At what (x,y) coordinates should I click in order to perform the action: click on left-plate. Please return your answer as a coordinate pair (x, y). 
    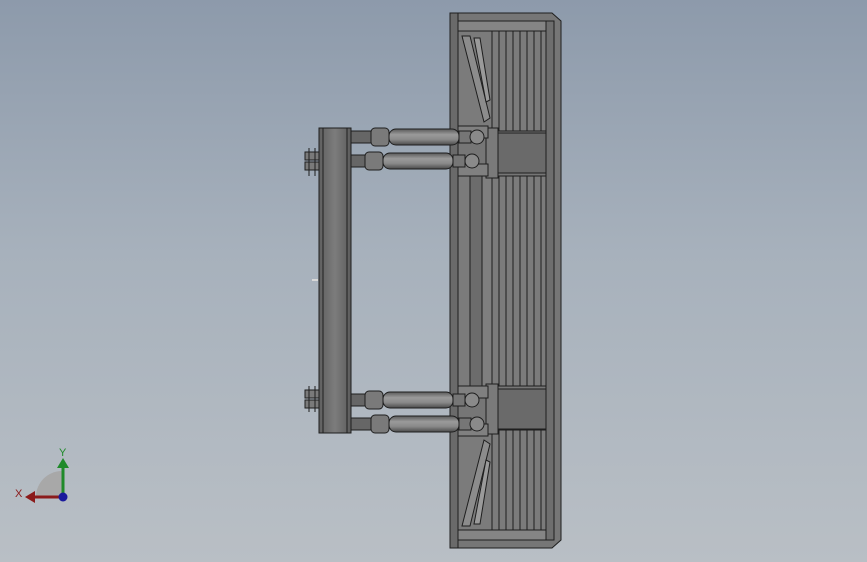
    Looking at the image, I should click on (332, 280).